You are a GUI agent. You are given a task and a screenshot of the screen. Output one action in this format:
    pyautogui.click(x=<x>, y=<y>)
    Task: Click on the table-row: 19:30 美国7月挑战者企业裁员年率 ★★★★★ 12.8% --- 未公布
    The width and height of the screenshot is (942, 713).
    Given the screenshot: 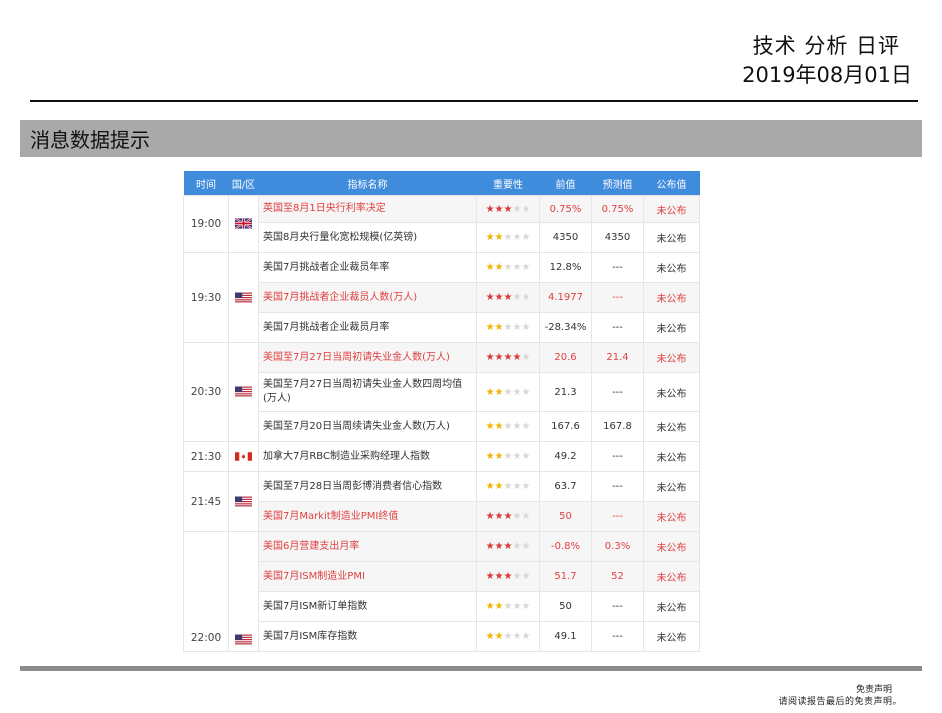 What is the action you would take?
    pyautogui.click(x=441, y=297)
    